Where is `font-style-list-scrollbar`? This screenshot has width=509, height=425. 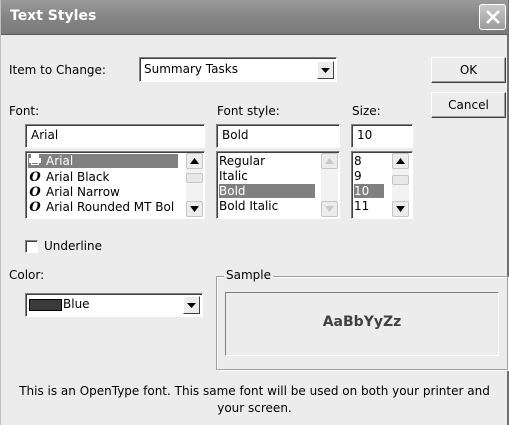
font-style-list-scrollbar is located at coordinates (329, 185).